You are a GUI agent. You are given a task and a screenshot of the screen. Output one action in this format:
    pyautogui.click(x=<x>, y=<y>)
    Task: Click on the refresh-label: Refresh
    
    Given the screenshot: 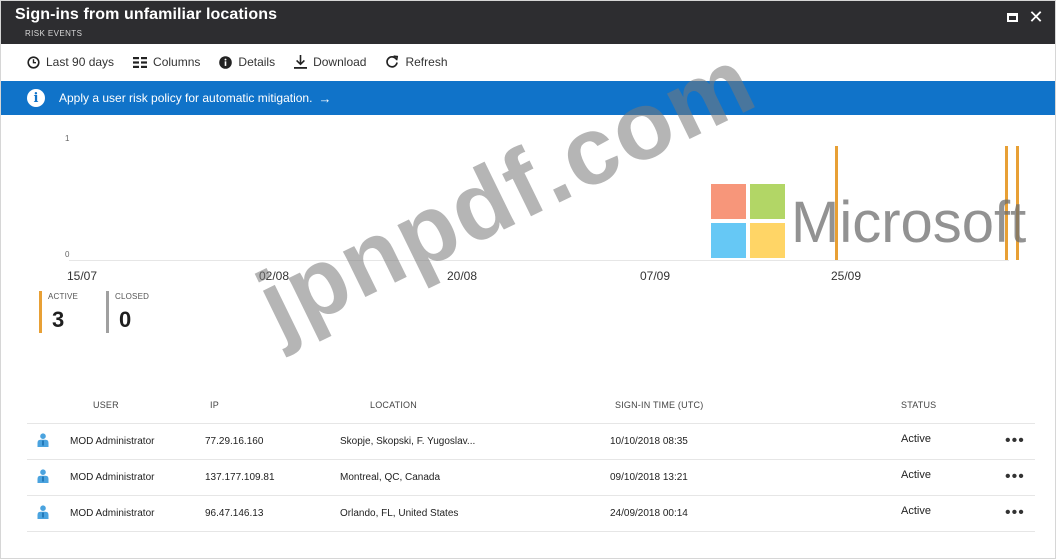 What is the action you would take?
    pyautogui.click(x=426, y=62)
    